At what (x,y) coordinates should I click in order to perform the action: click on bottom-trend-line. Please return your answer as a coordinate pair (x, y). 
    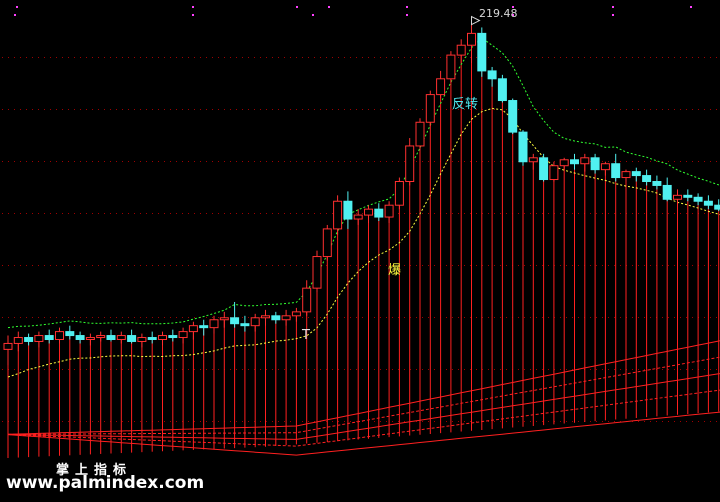
    Looking at the image, I should click on (363, 418).